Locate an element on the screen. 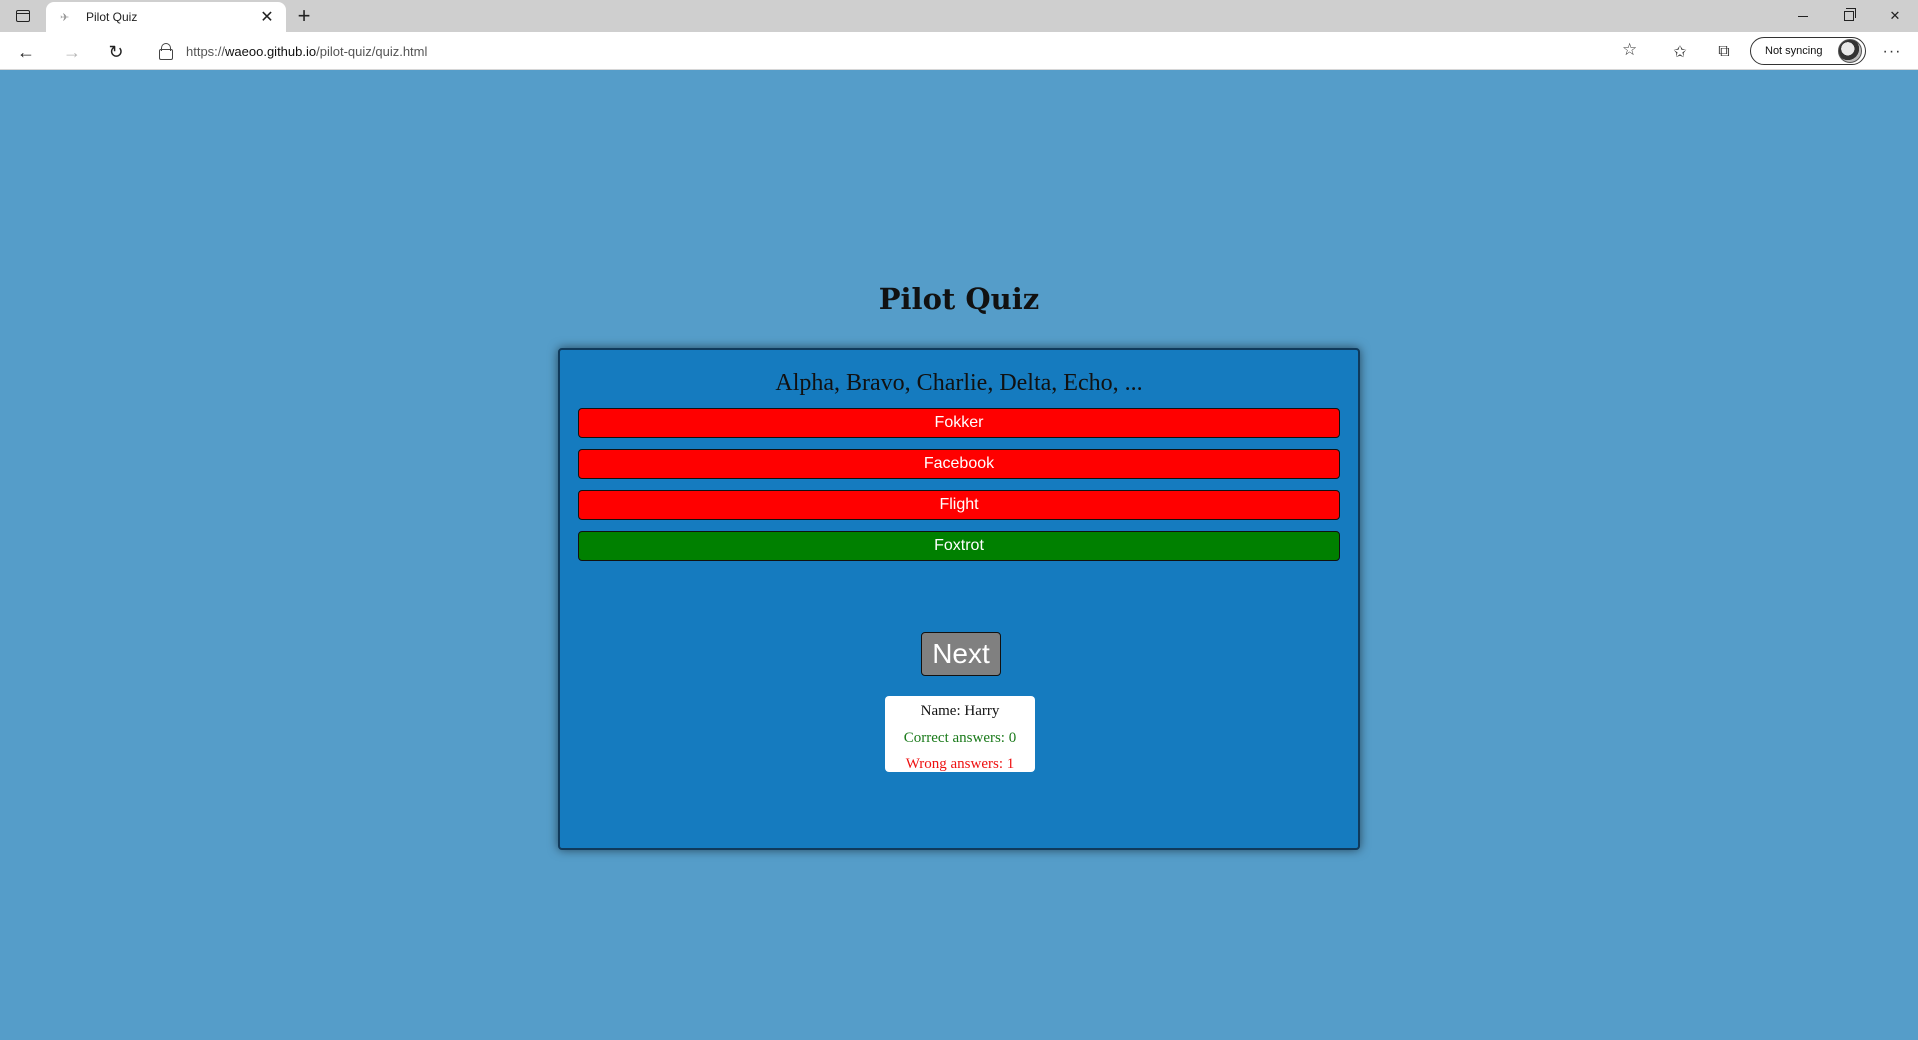  forward-arrow-icon: → is located at coordinates (72, 51).